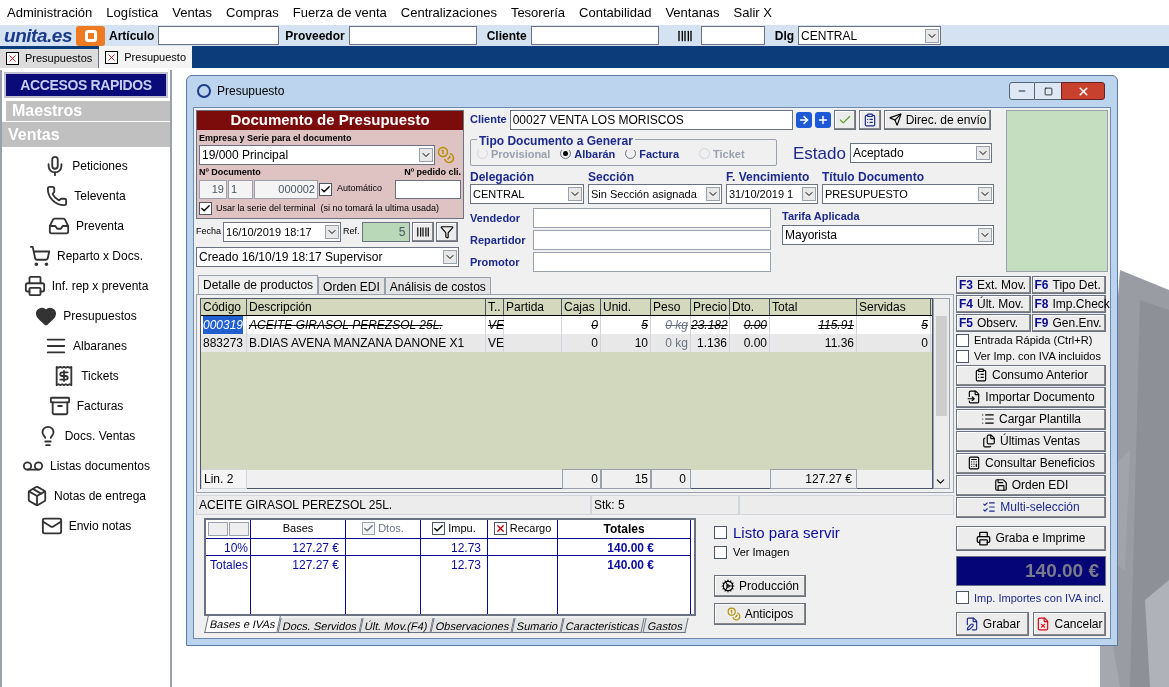  I want to click on save-print-button: Graba e Imprime, so click(1031, 538).